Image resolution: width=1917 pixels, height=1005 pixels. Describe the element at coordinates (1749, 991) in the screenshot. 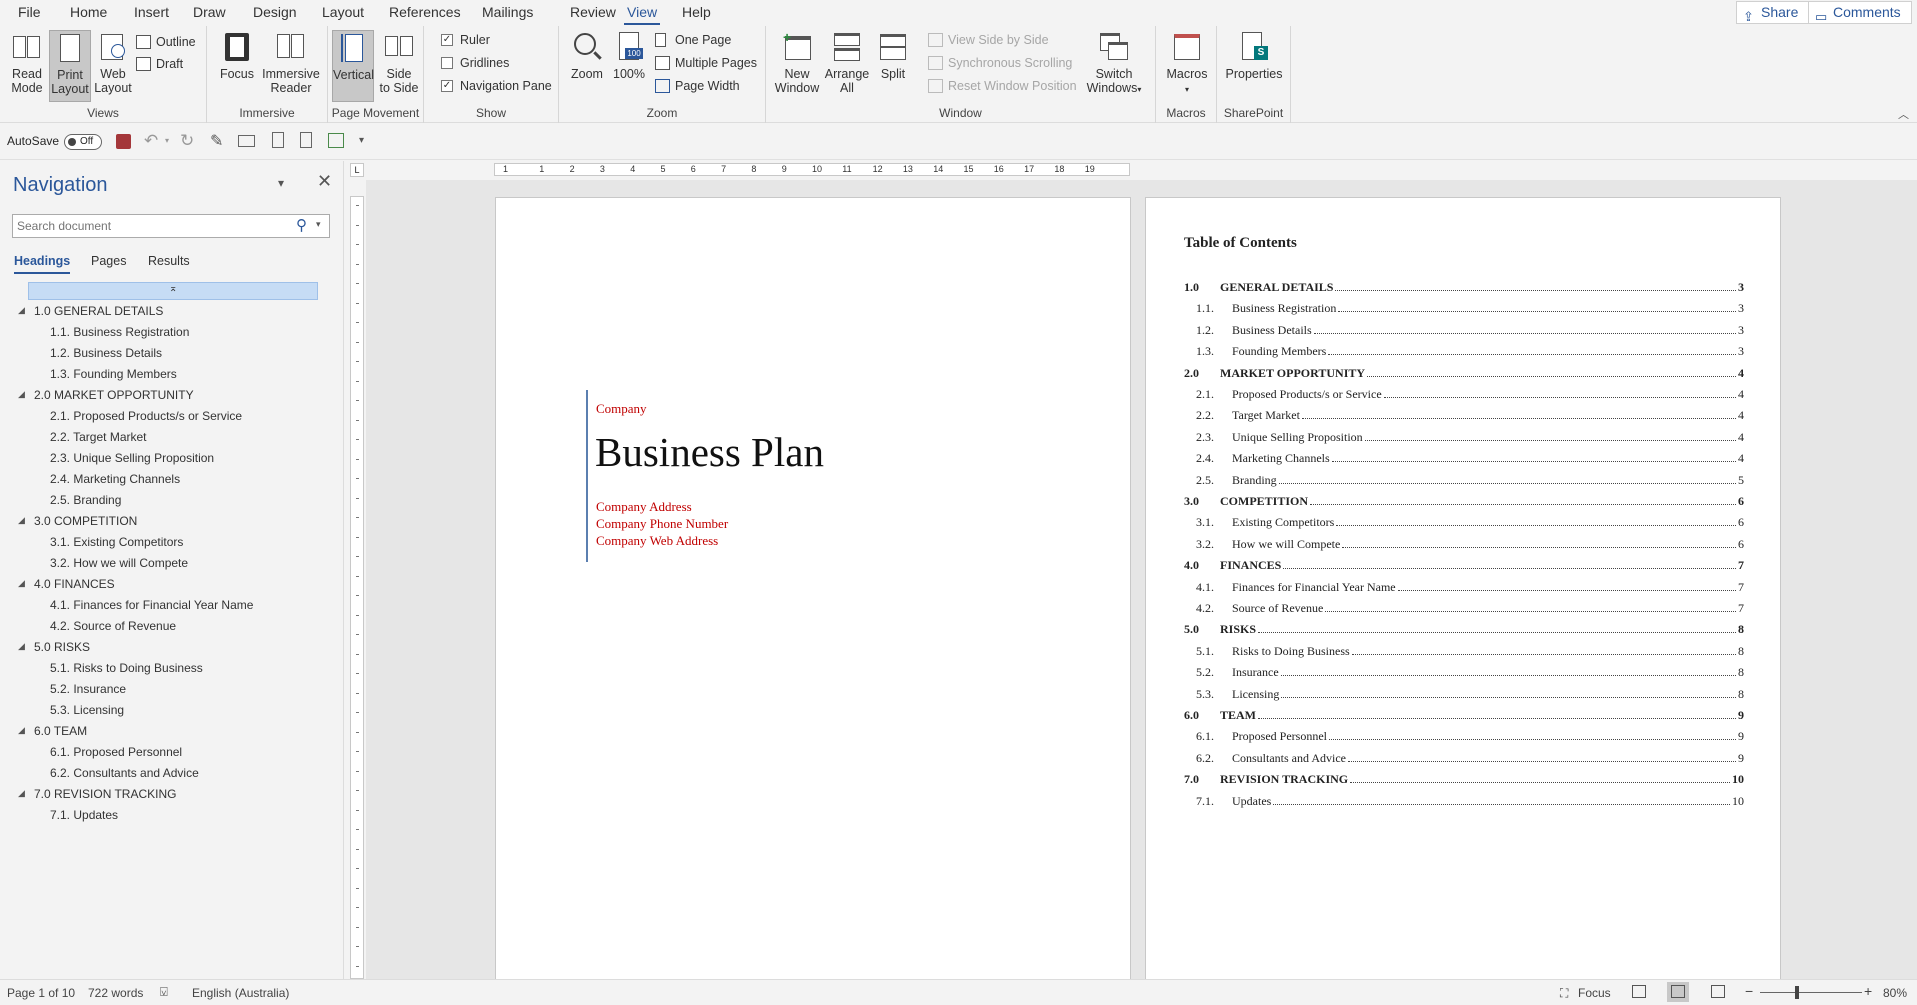

I see `zoom-out-button: −` at that location.